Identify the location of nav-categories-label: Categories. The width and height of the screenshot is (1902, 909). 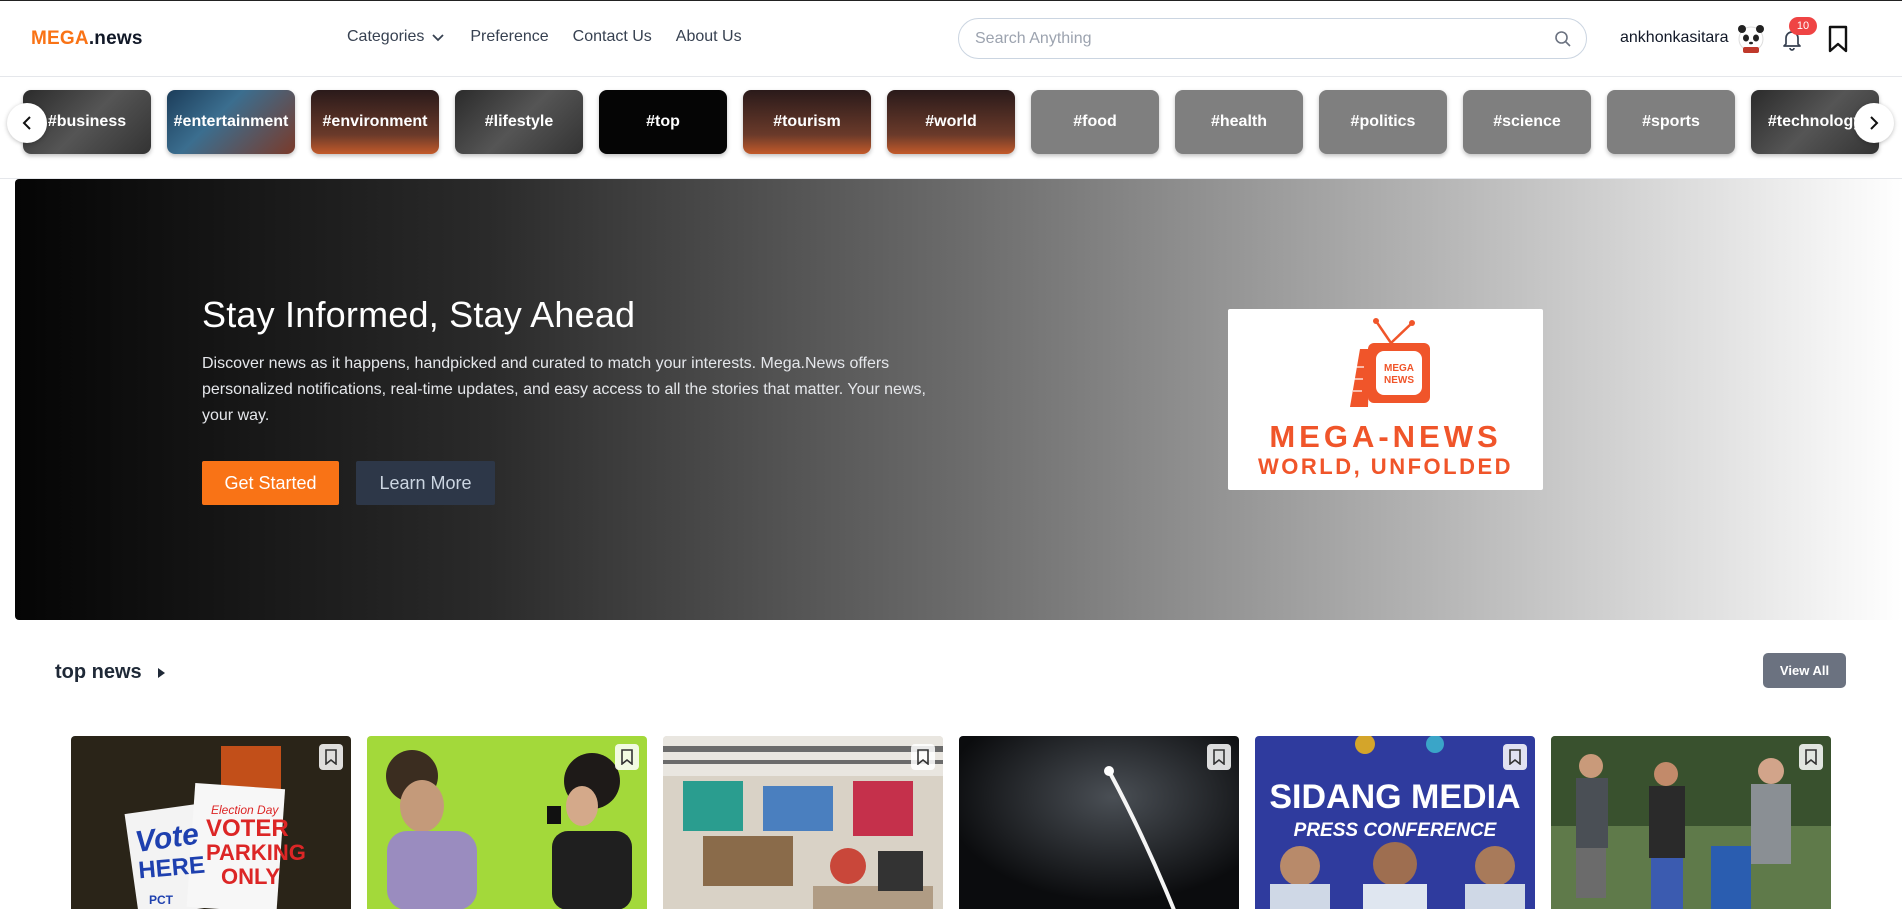
(386, 36).